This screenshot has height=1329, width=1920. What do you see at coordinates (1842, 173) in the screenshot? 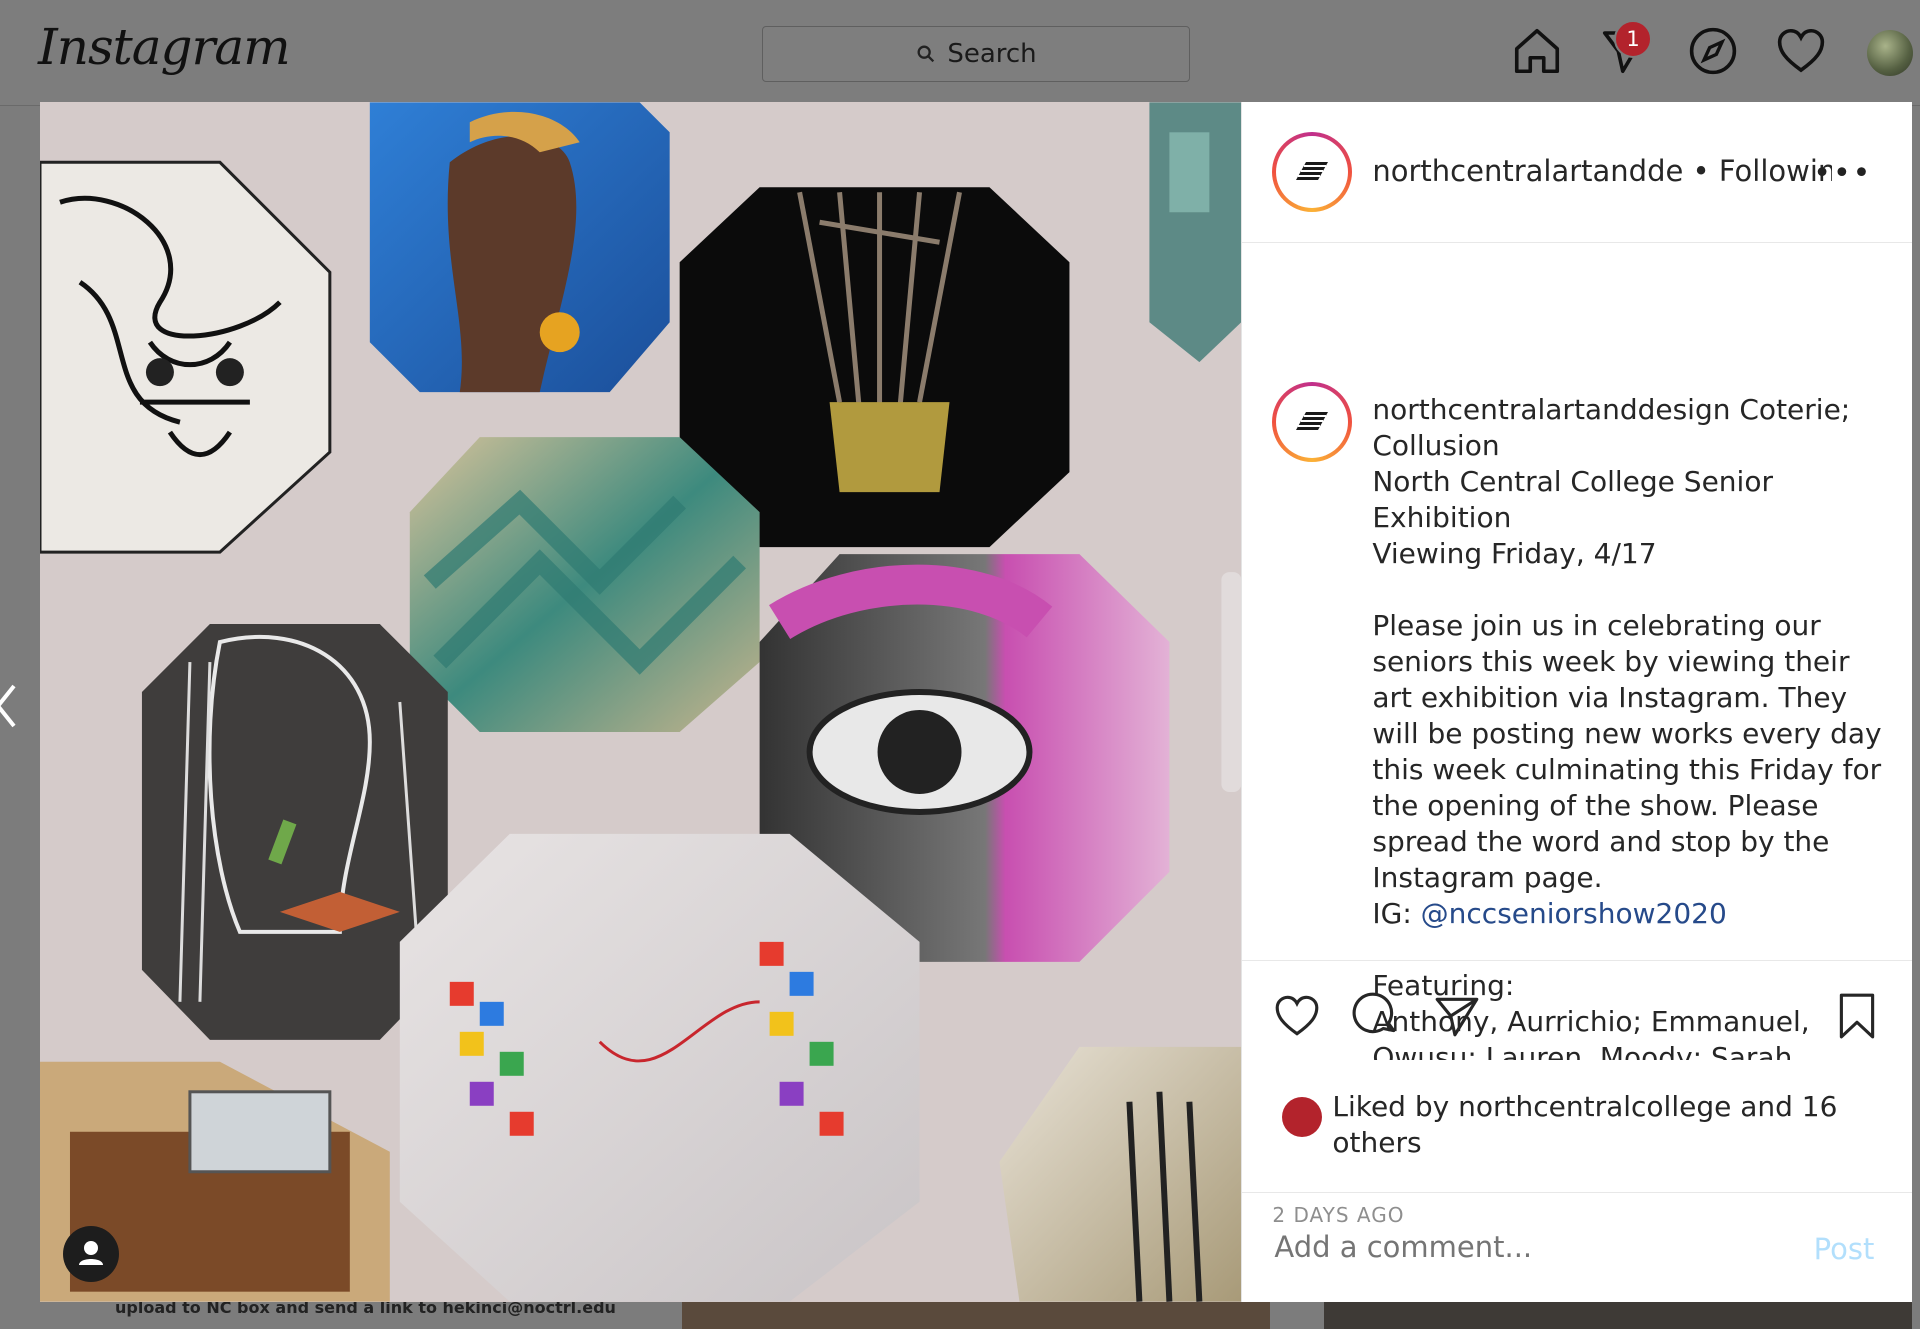
I see `more-options-icon: •••` at bounding box center [1842, 173].